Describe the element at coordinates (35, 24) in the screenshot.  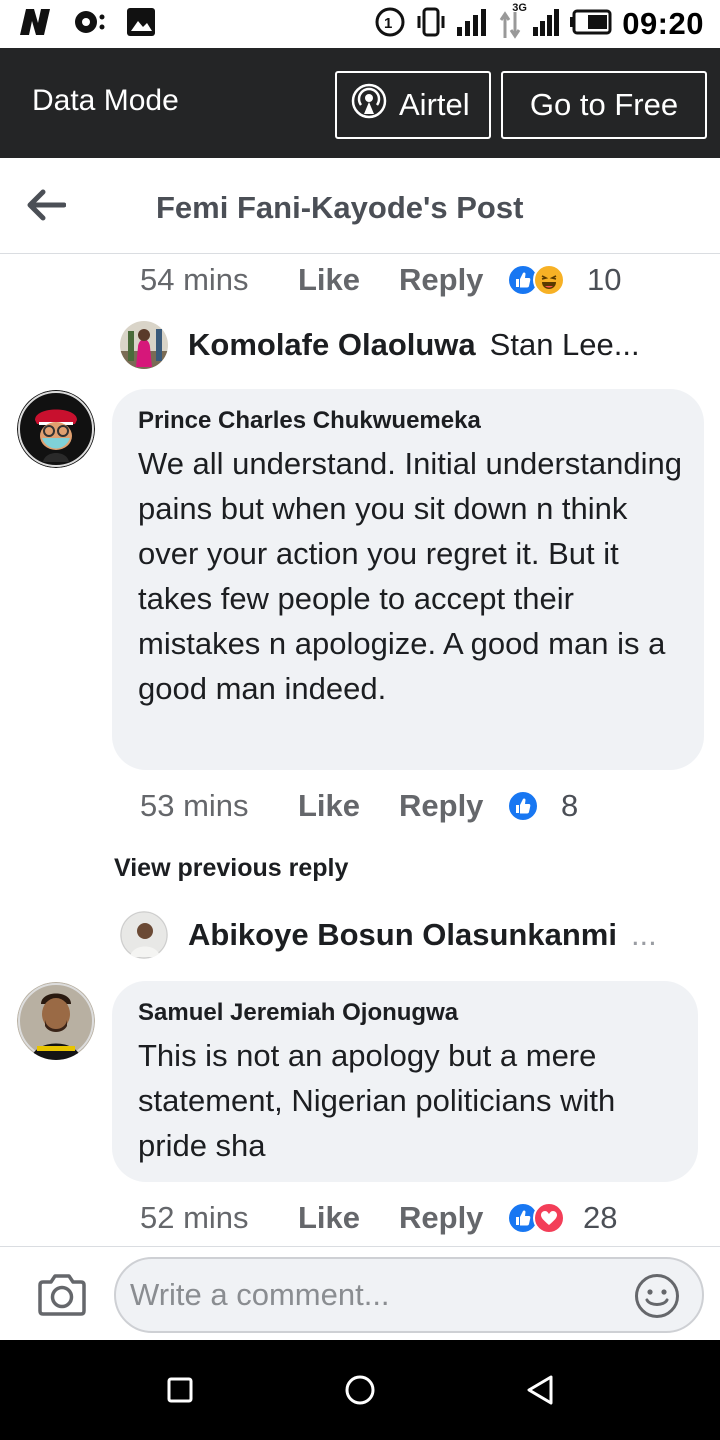
I see `network-n-icon` at that location.